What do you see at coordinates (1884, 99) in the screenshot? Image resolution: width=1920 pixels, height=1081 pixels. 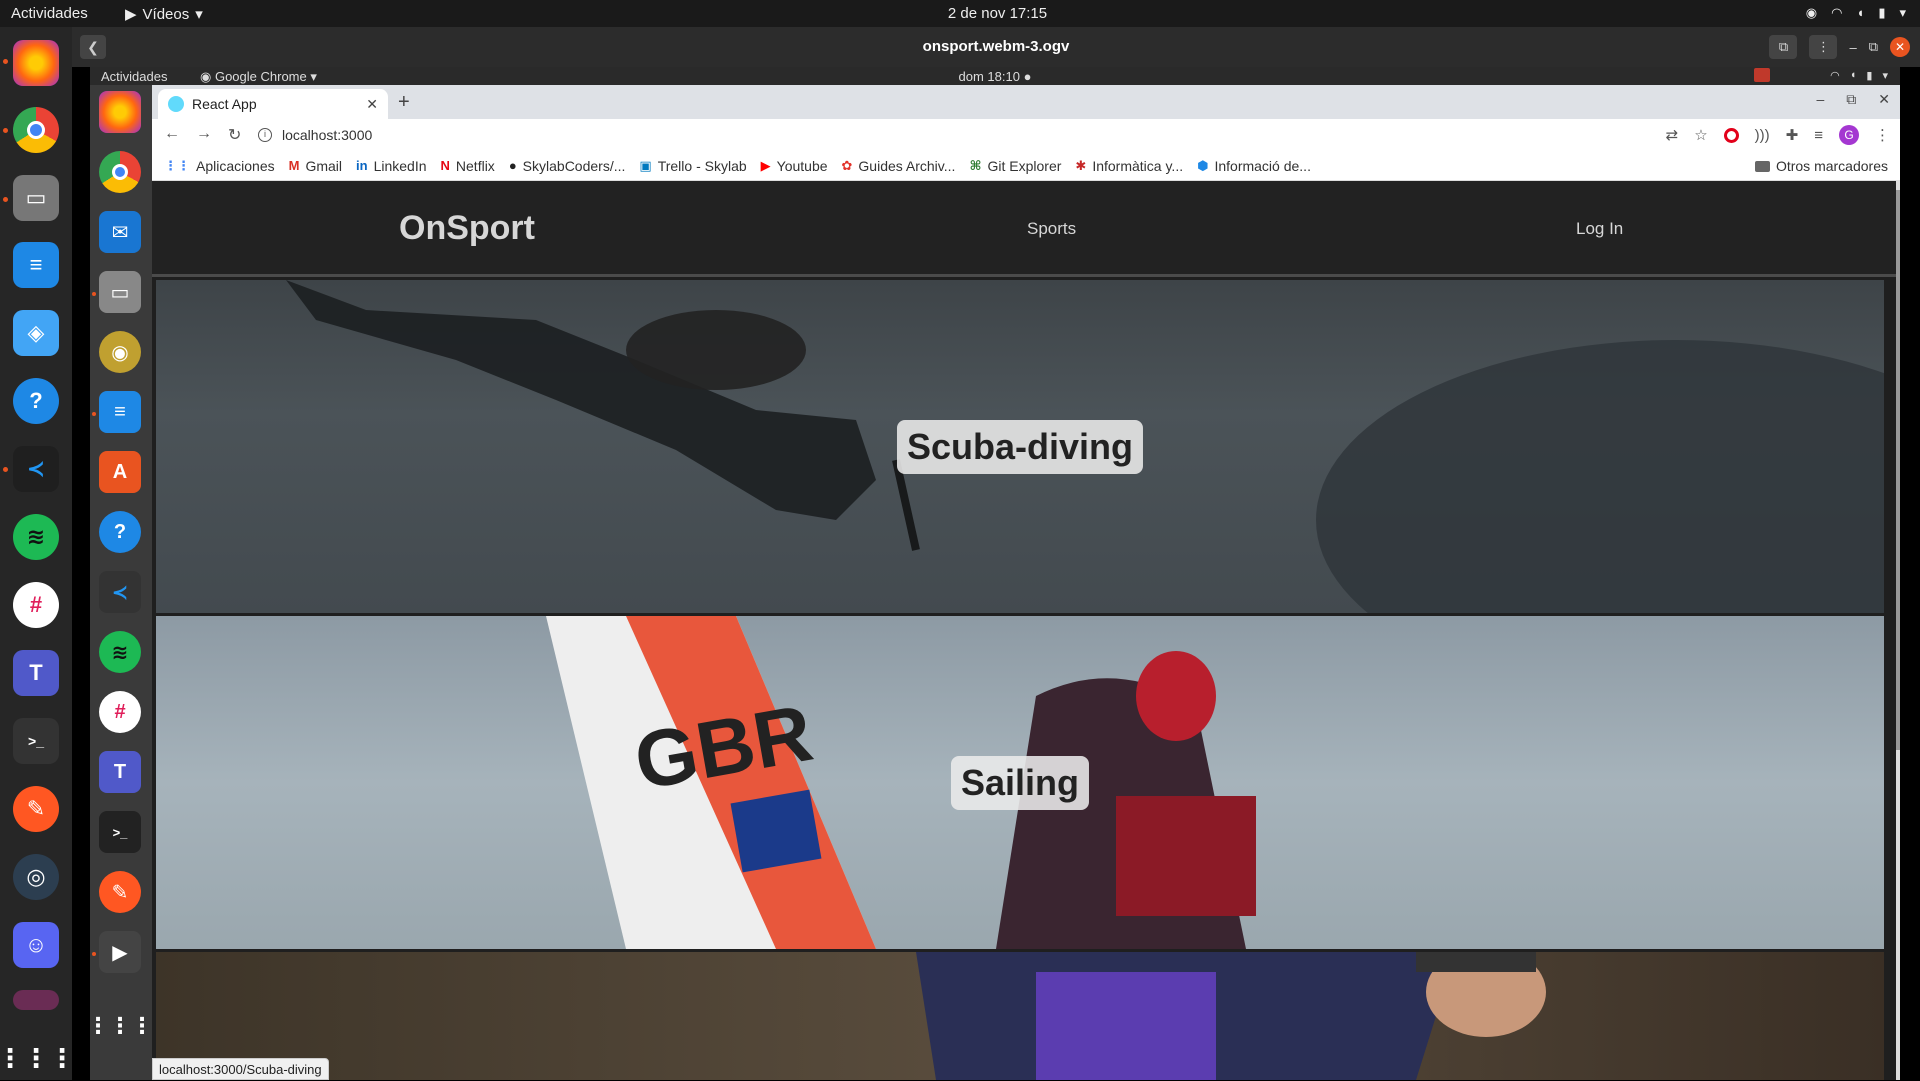 I see `close-window-button: ✕` at bounding box center [1884, 99].